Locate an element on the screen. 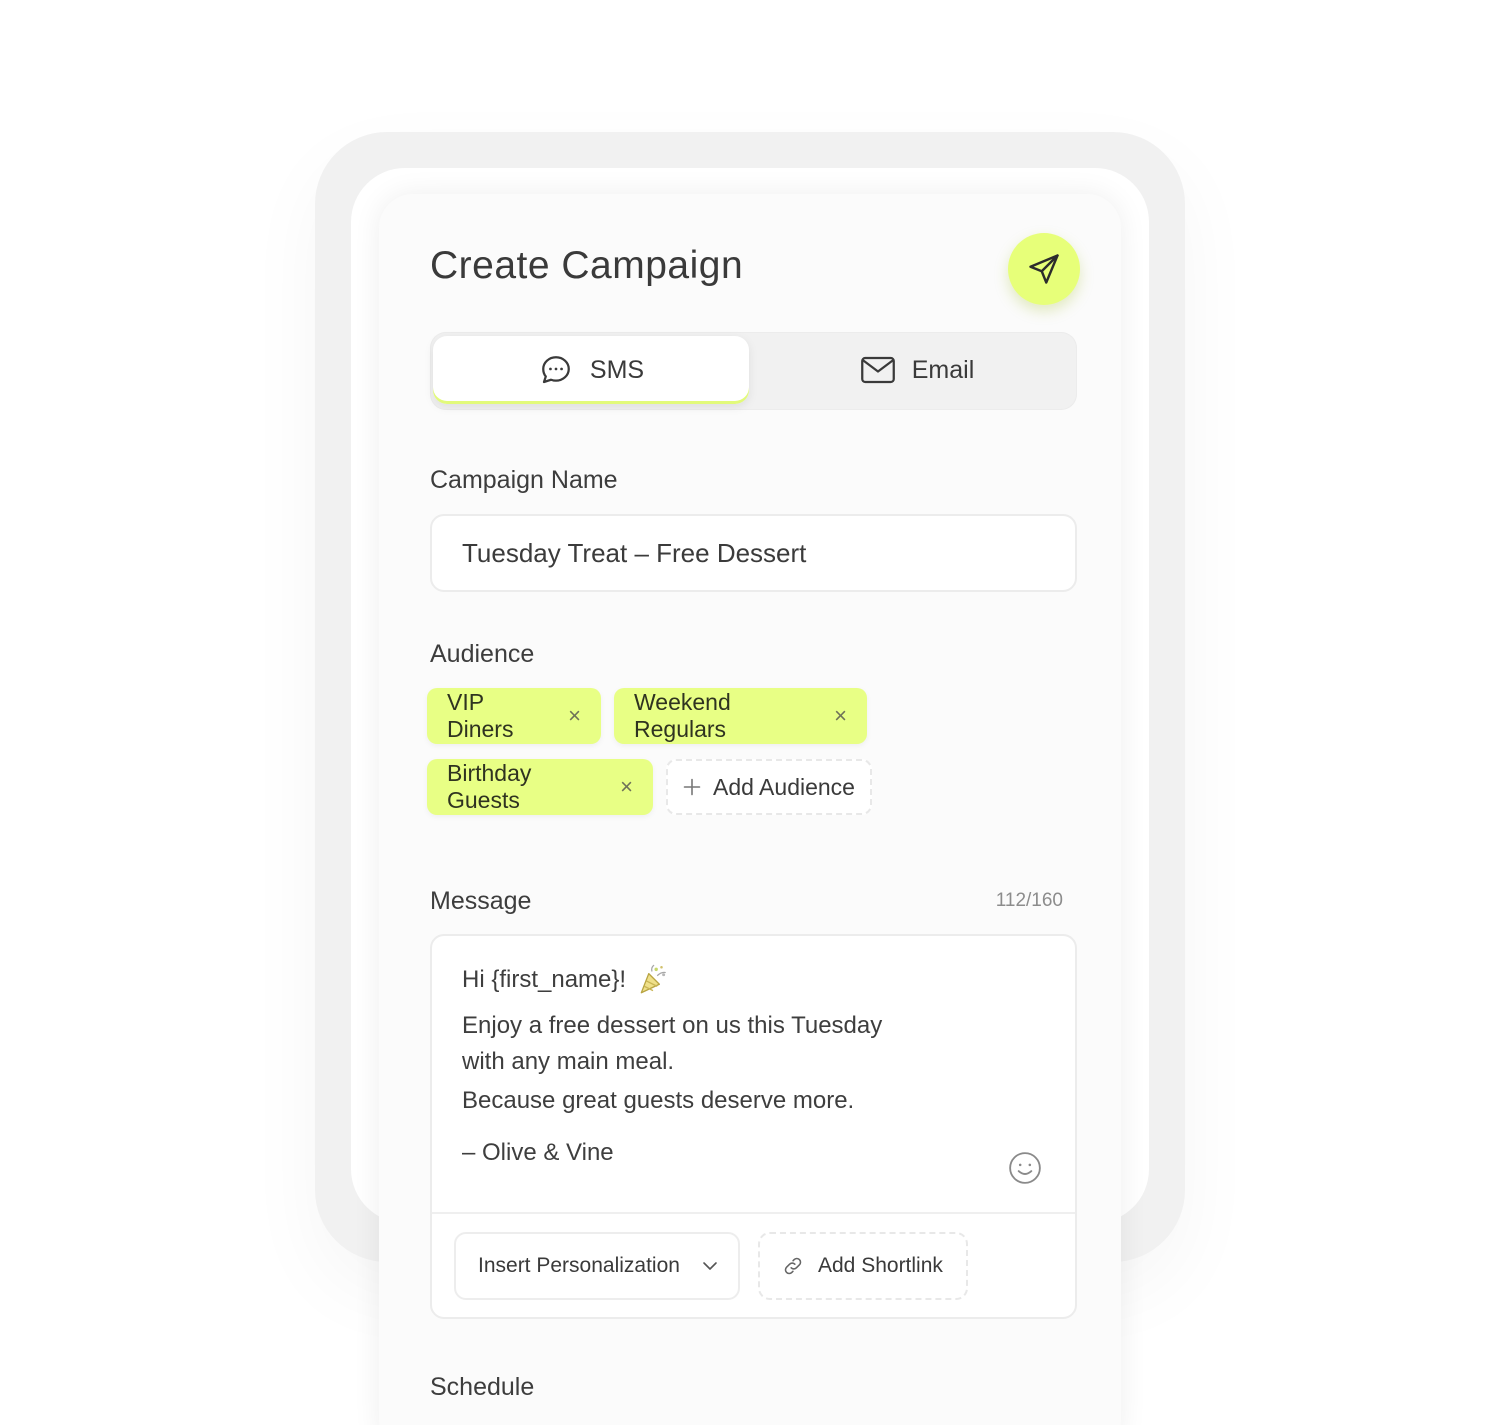 The width and height of the screenshot is (1500, 1425). campaign-name-label: Campaign Name is located at coordinates (524, 480).